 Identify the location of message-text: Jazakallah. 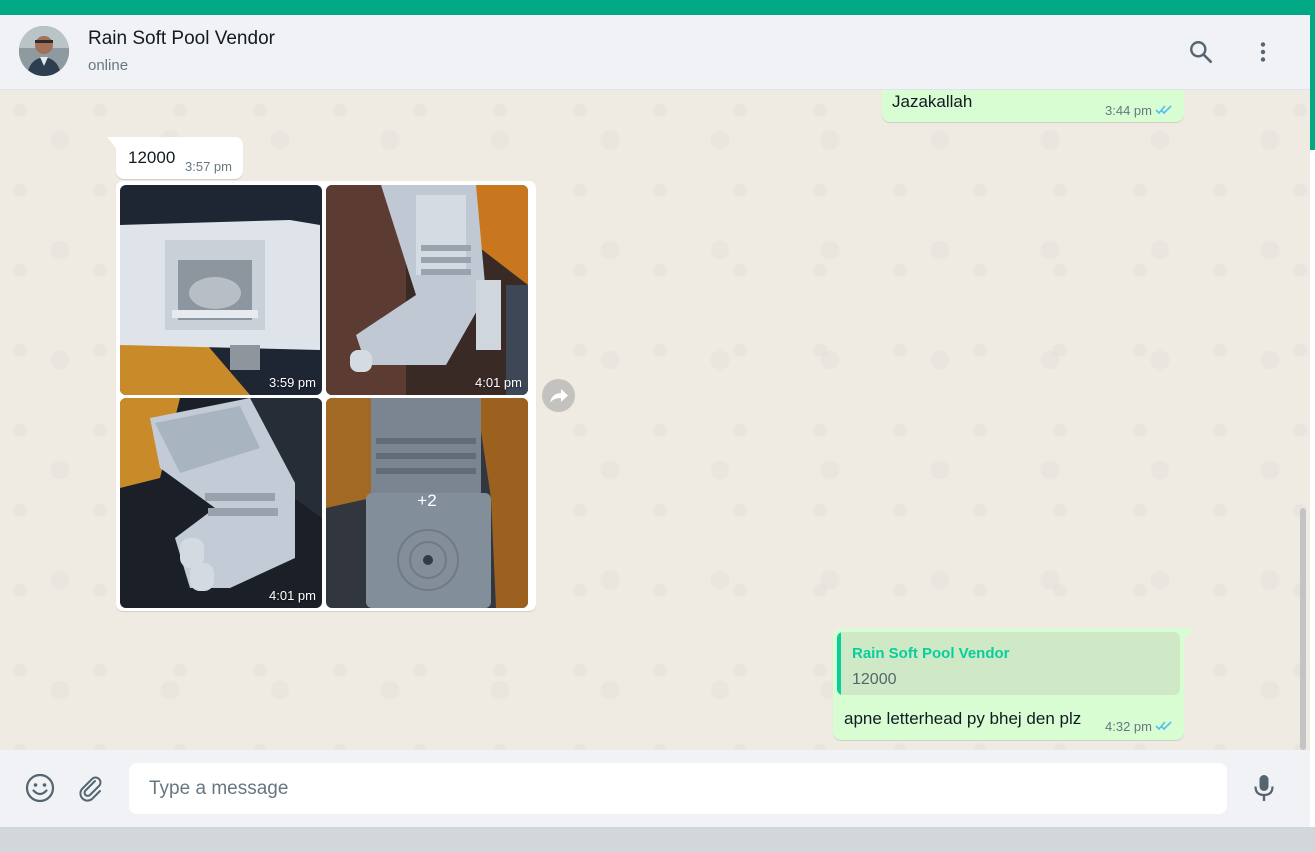
(932, 101).